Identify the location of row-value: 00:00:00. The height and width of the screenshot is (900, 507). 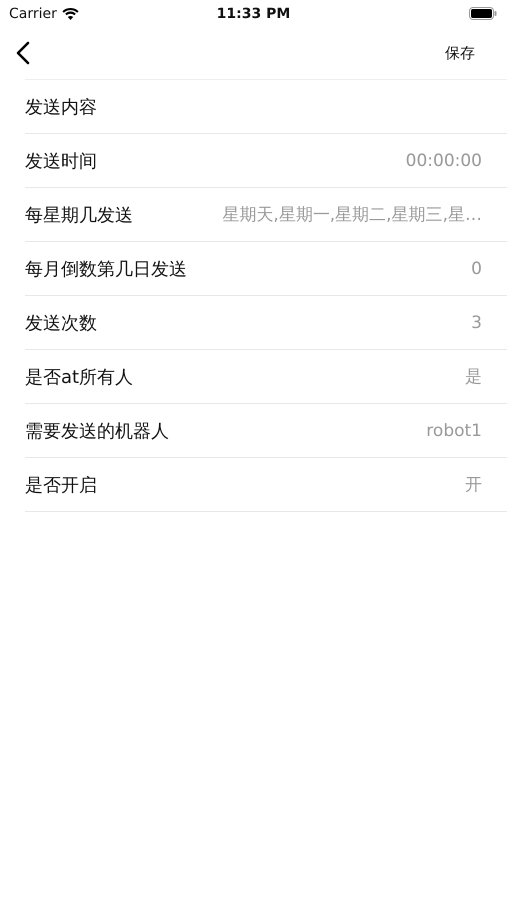
(444, 160).